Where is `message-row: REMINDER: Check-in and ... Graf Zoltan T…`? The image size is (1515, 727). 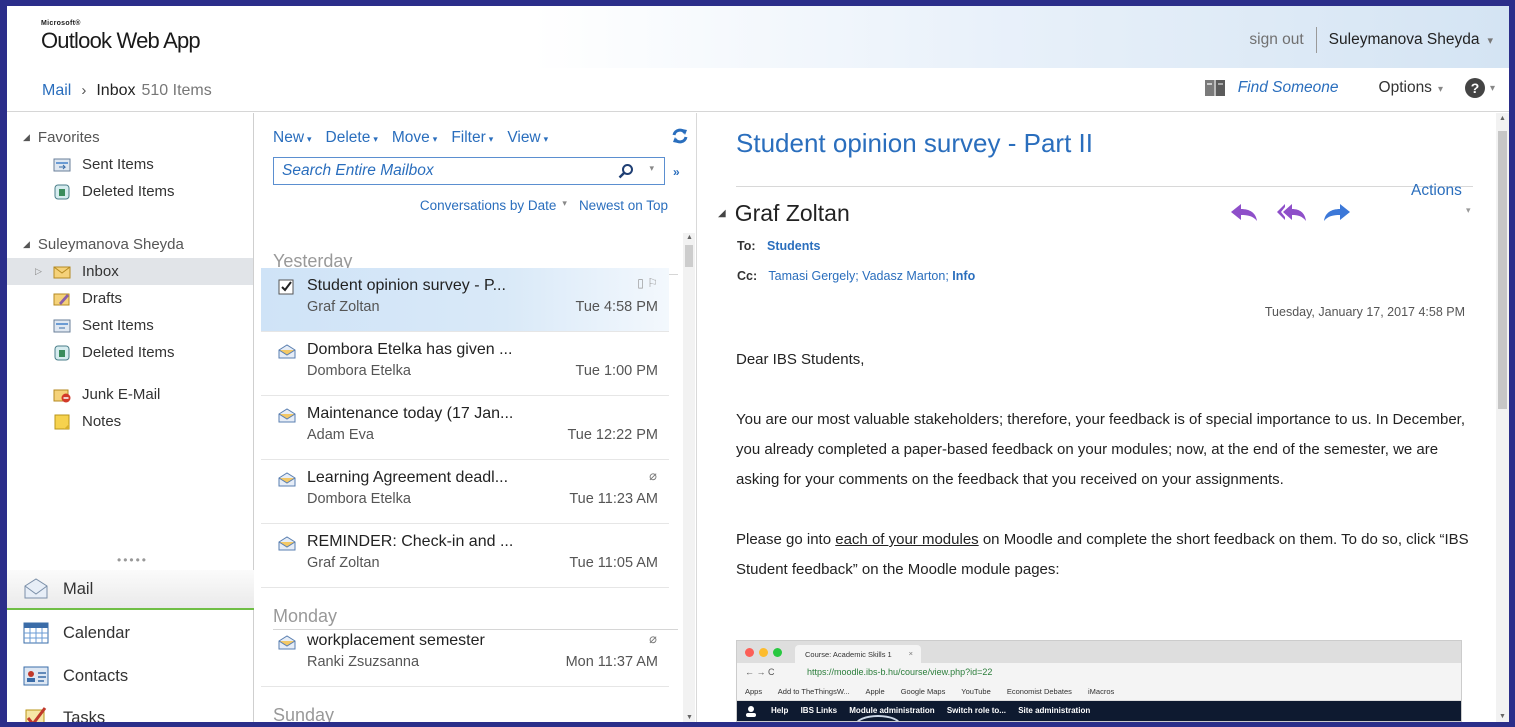
message-row: REMINDER: Check-in and ... Graf Zoltan T… is located at coordinates (465, 556).